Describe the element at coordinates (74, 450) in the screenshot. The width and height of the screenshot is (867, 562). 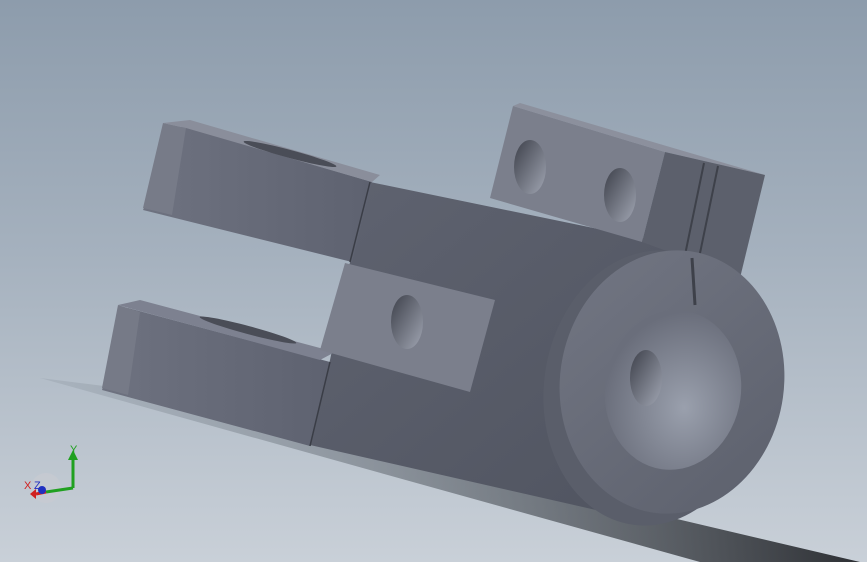
I see `triad-y-label: Y` at that location.